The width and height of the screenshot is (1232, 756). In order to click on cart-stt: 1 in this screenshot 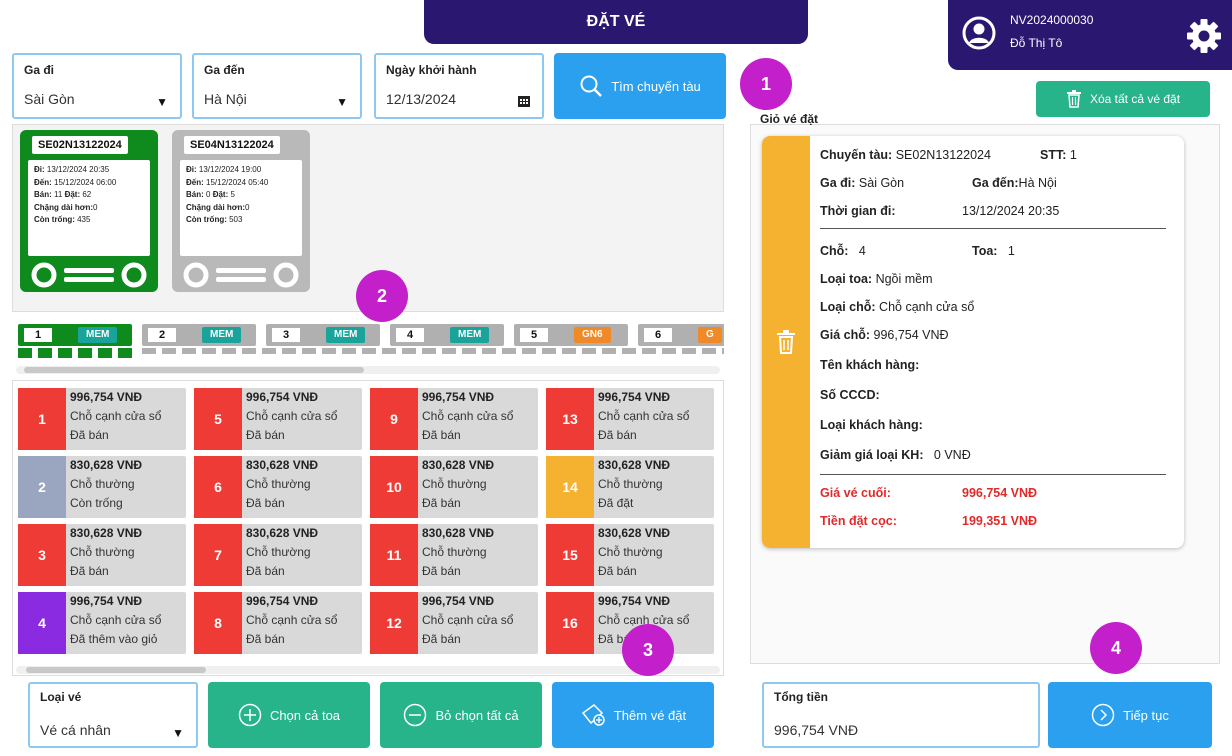, I will do `click(1073, 155)`.